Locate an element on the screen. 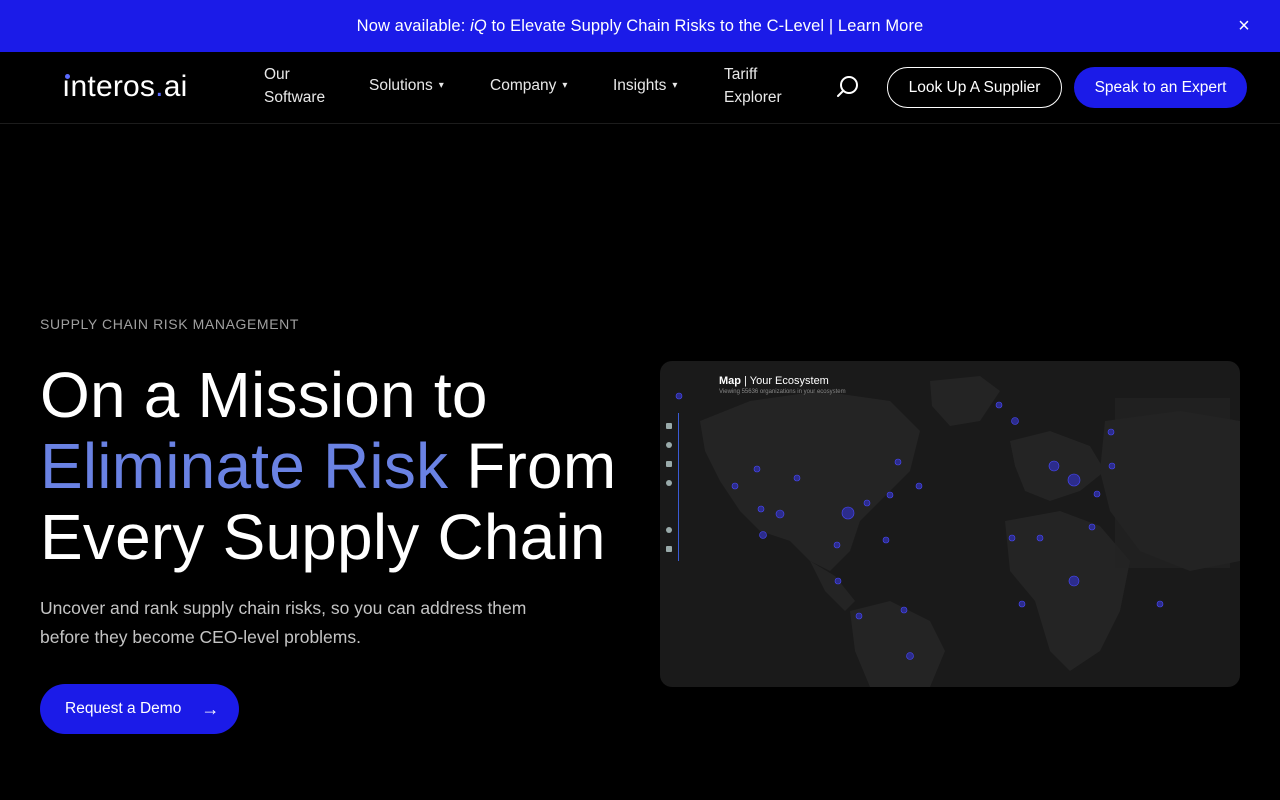 This screenshot has height=800, width=1280. gear-icon is located at coordinates (669, 483).